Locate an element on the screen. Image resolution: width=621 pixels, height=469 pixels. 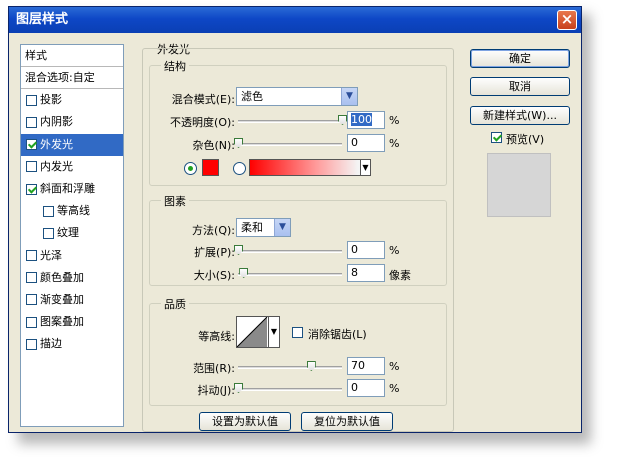
opacity-input: 100 is located at coordinates (366, 120).